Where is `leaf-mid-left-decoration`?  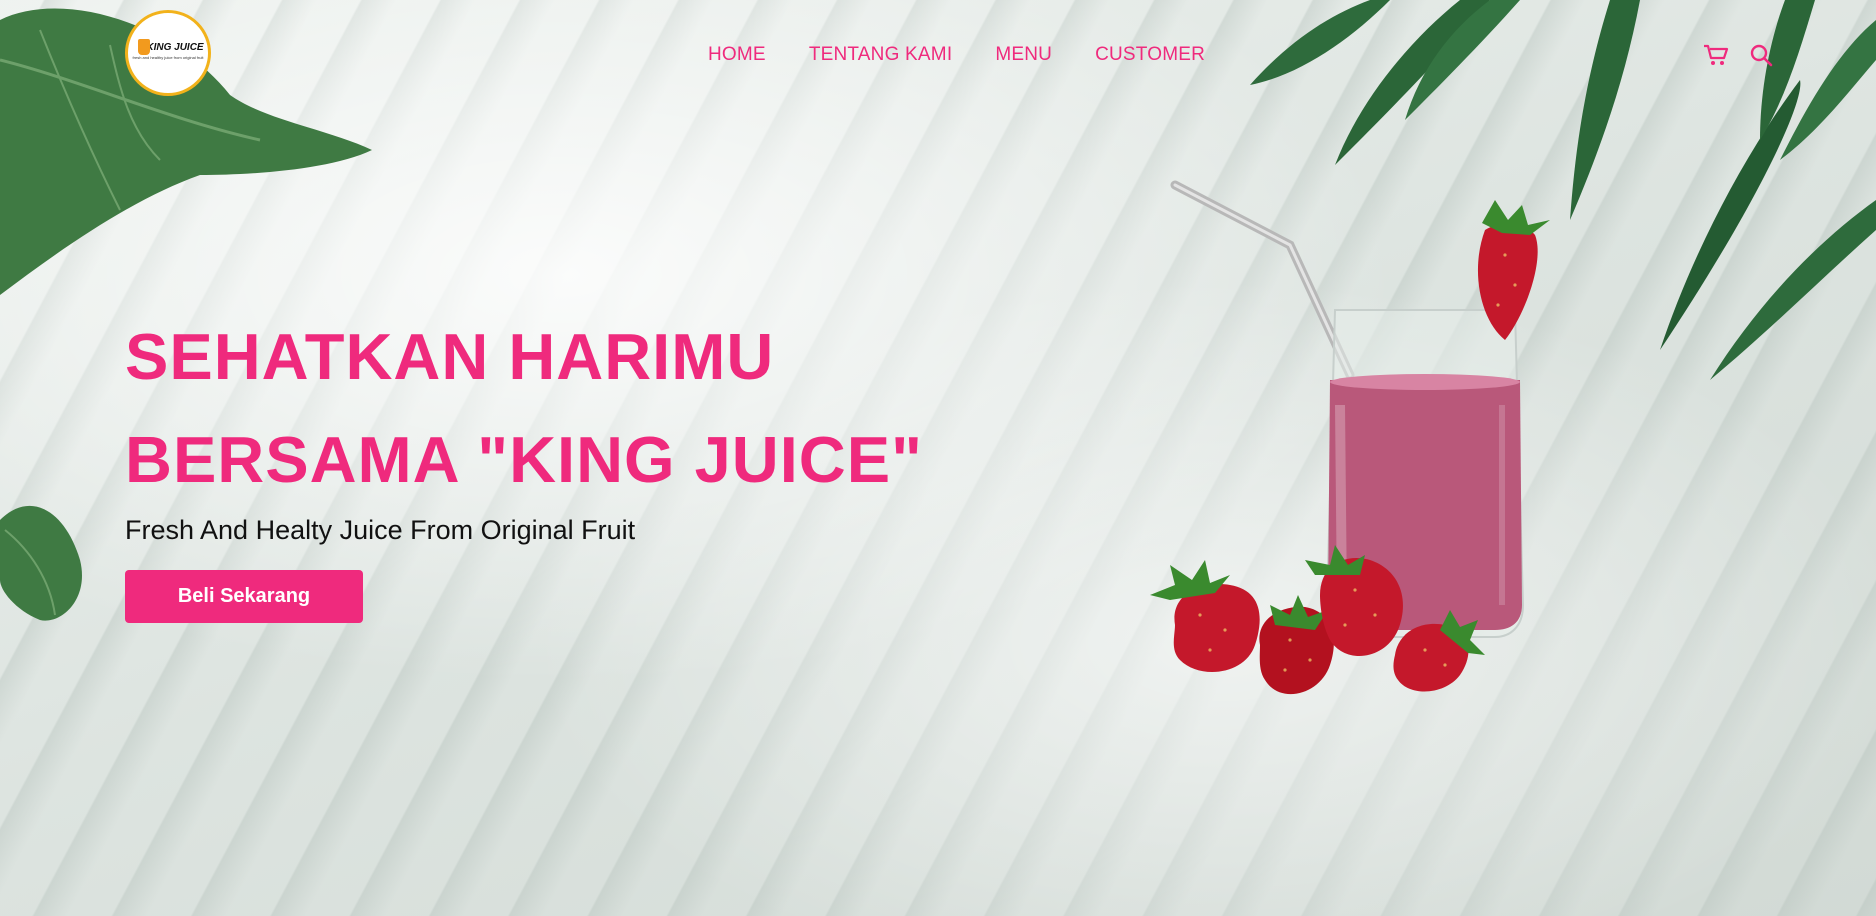 leaf-mid-left-decoration is located at coordinates (41, 563).